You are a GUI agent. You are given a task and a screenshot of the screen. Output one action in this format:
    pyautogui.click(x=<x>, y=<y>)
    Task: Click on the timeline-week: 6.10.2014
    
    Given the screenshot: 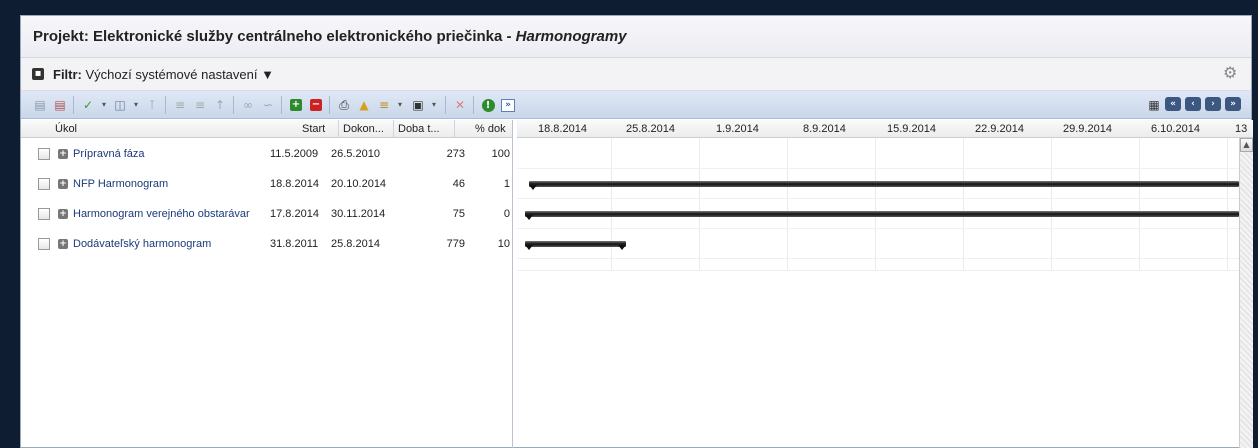 What is the action you would take?
    pyautogui.click(x=1175, y=129)
    